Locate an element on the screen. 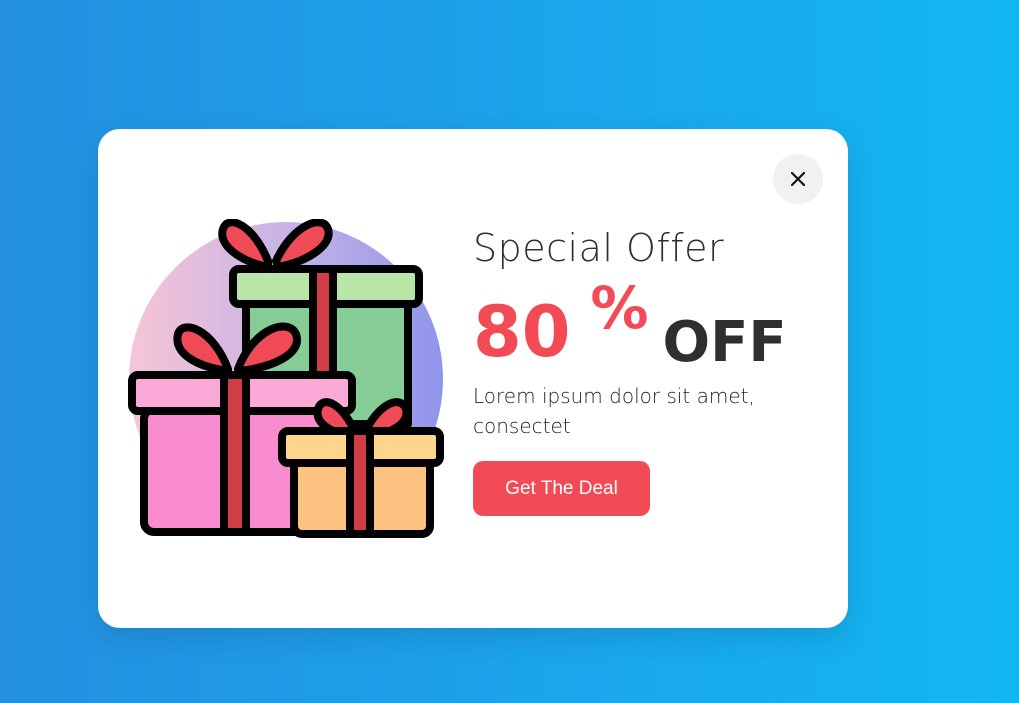  discount-number: 80 is located at coordinates (522, 332).